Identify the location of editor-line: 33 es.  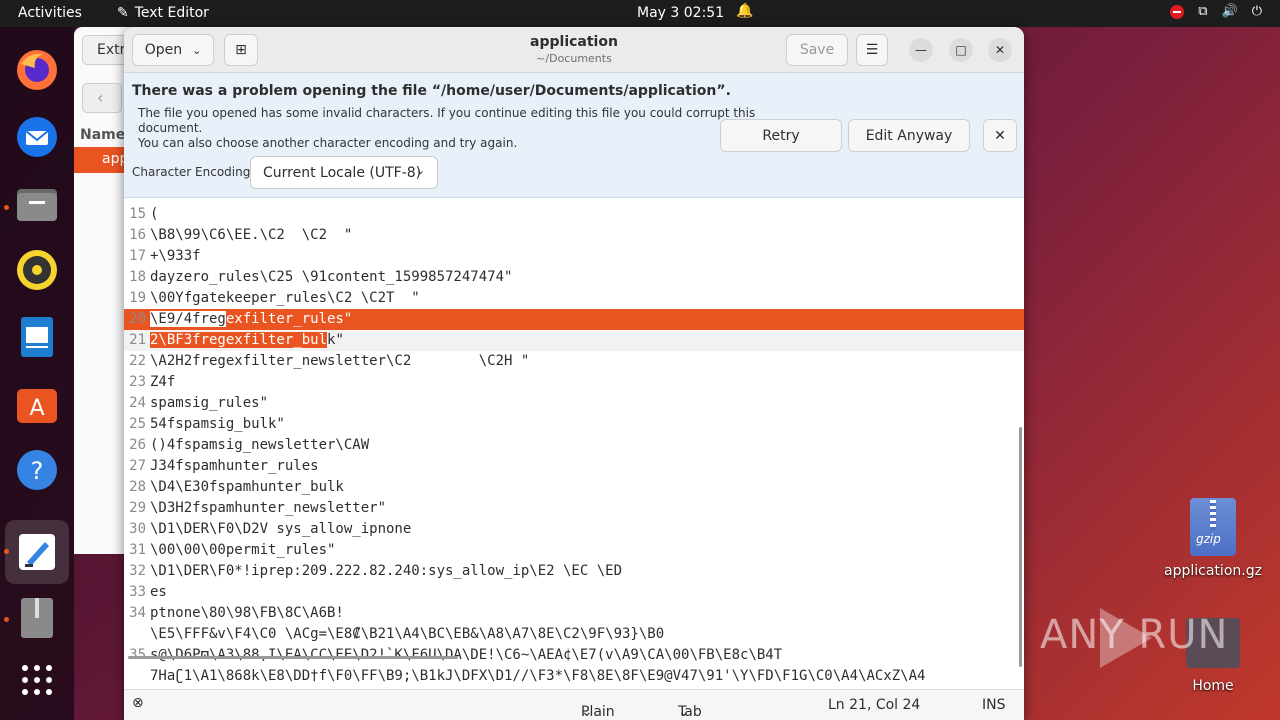
(574, 592).